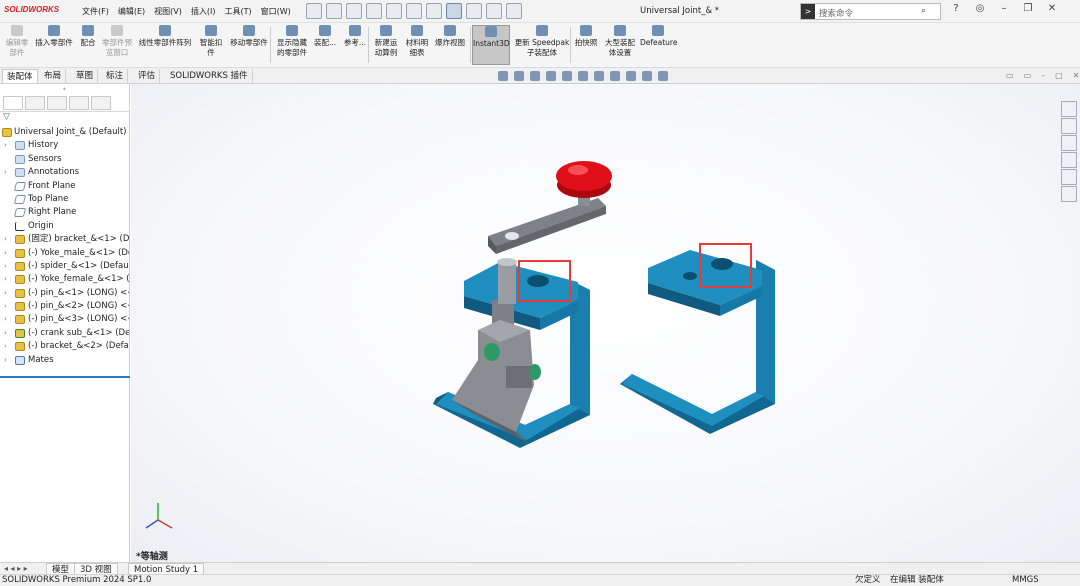 The height and width of the screenshot is (586, 1080). Describe the element at coordinates (354, 11) in the screenshot. I see `open-icon` at that location.